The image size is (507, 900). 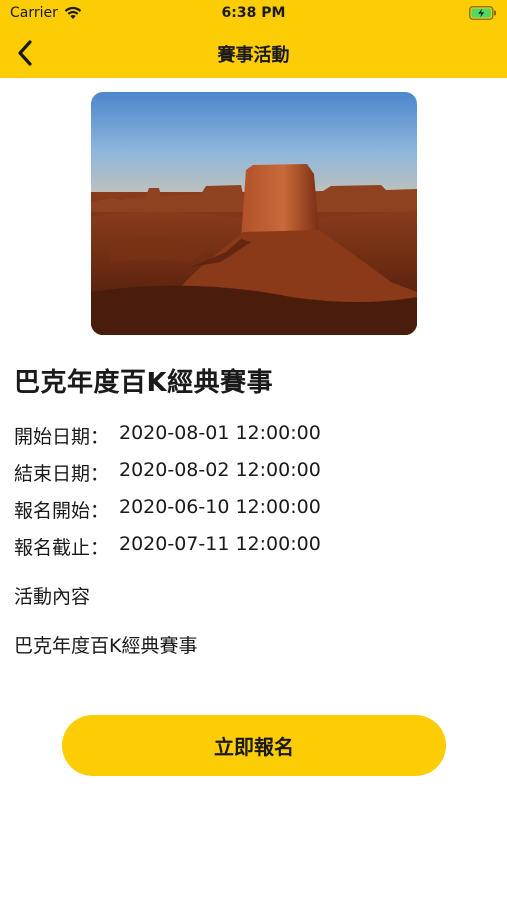 I want to click on battery-charging-icon, so click(x=482, y=13).